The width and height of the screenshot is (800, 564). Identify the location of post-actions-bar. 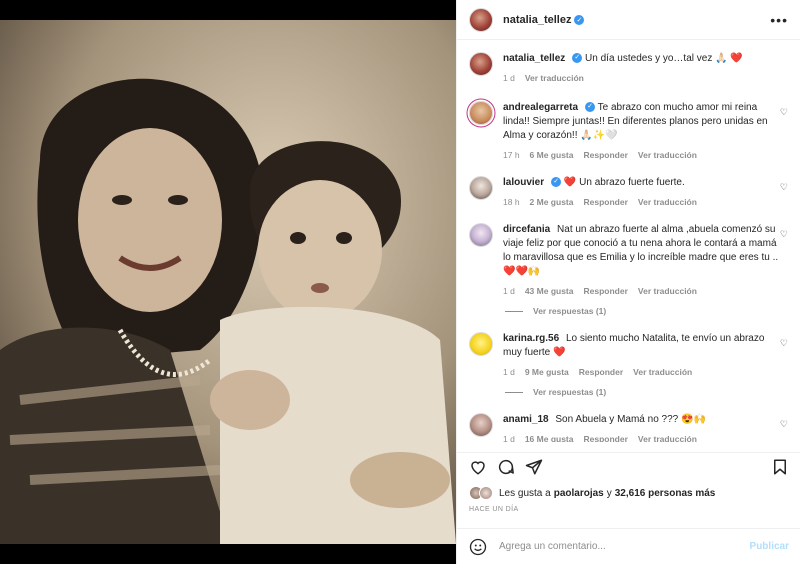
(628, 464).